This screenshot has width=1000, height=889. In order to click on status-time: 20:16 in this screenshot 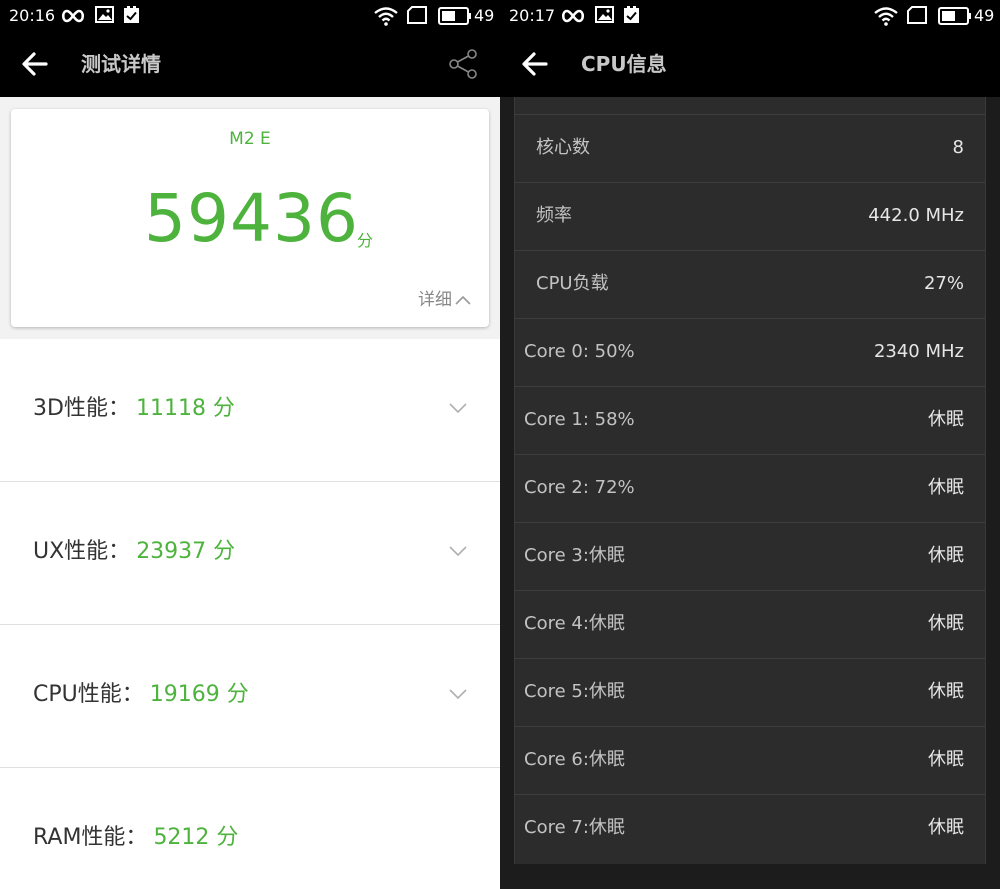, I will do `click(32, 15)`.